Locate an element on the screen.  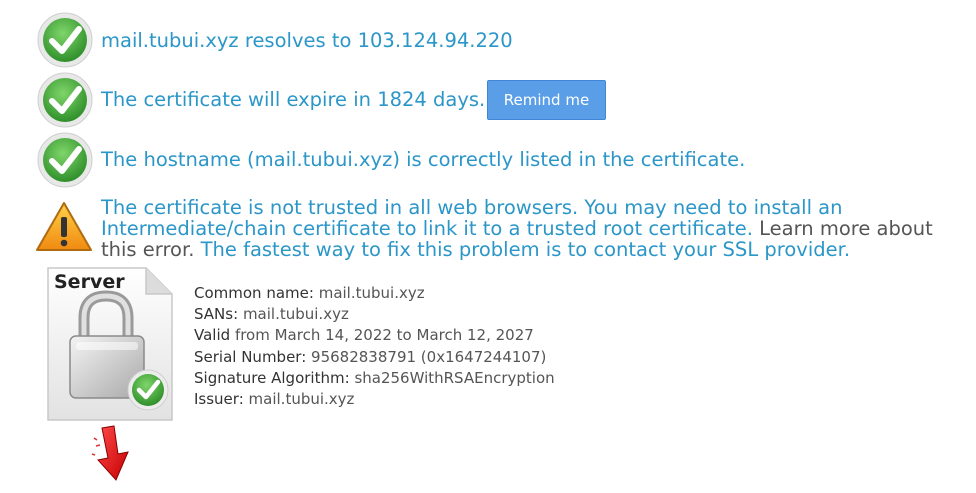
warning-icon is located at coordinates (64, 226).